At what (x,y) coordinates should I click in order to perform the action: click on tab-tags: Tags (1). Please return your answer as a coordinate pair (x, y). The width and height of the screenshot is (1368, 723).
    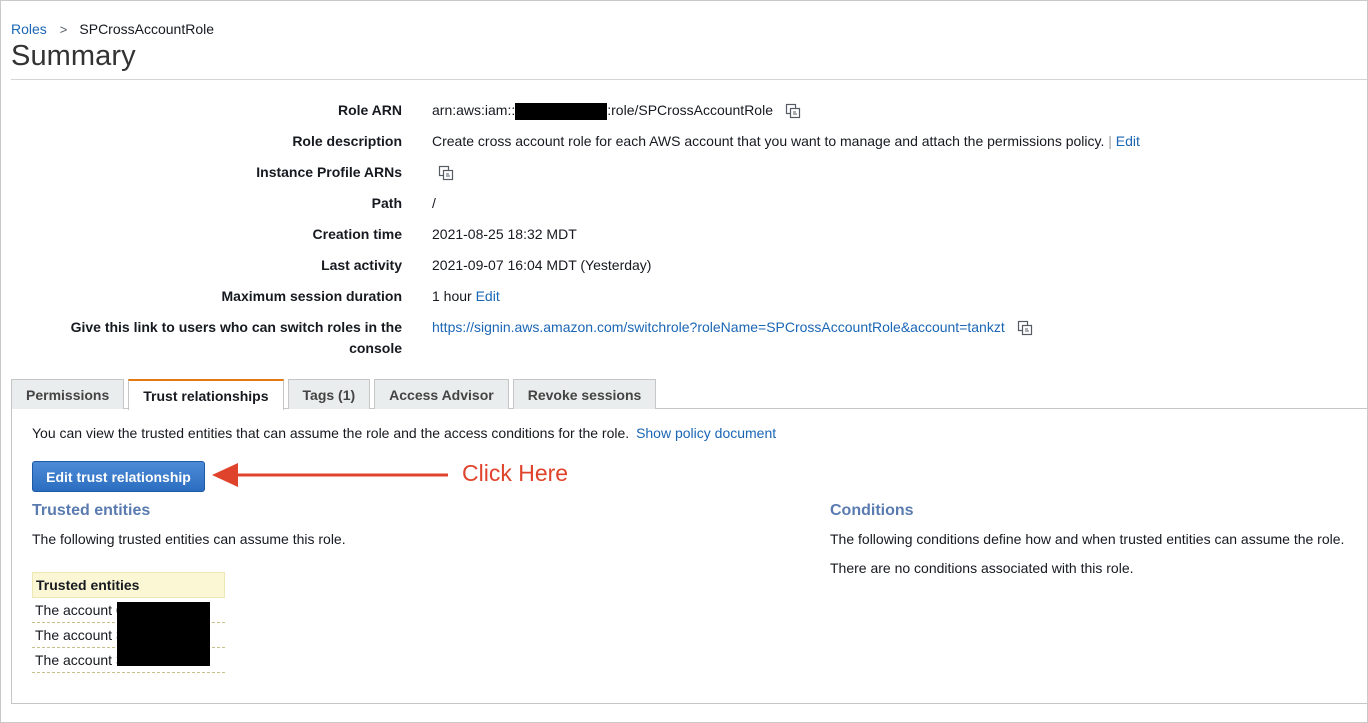
    Looking at the image, I should click on (329, 394).